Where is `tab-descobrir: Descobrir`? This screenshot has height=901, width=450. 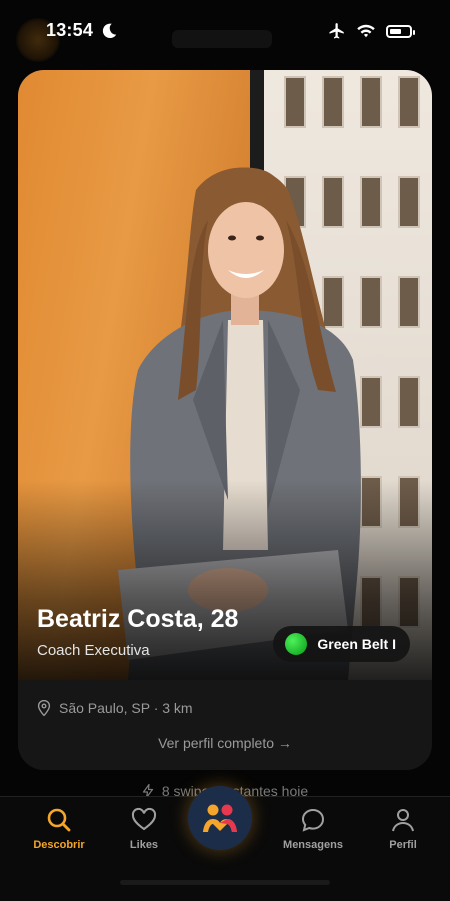
tab-descobrir: Descobrir is located at coordinates (59, 829).